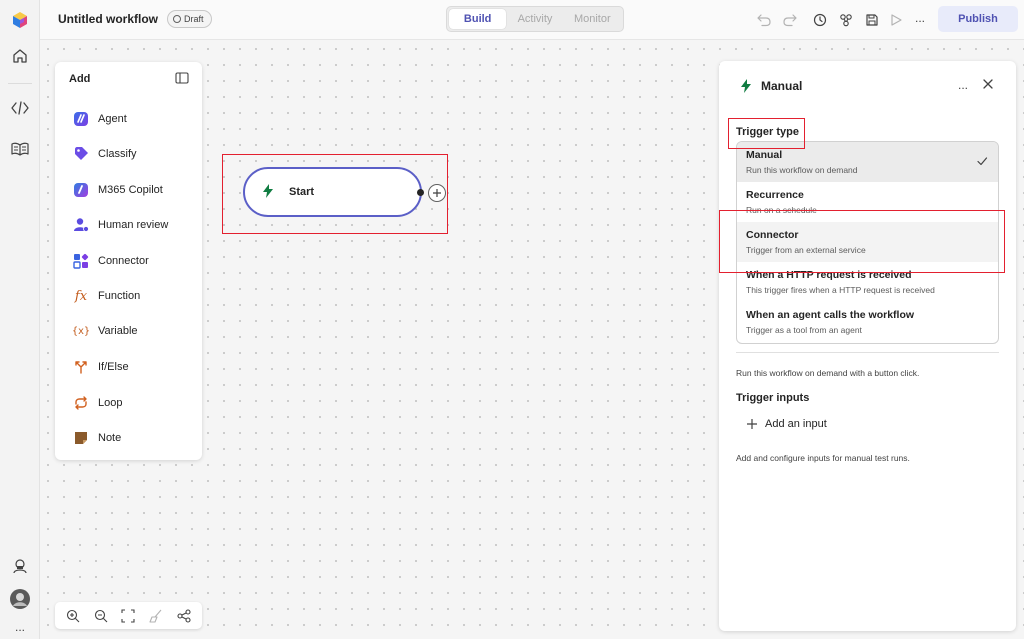 The image size is (1024, 639). I want to click on option-title: Connector, so click(772, 235).